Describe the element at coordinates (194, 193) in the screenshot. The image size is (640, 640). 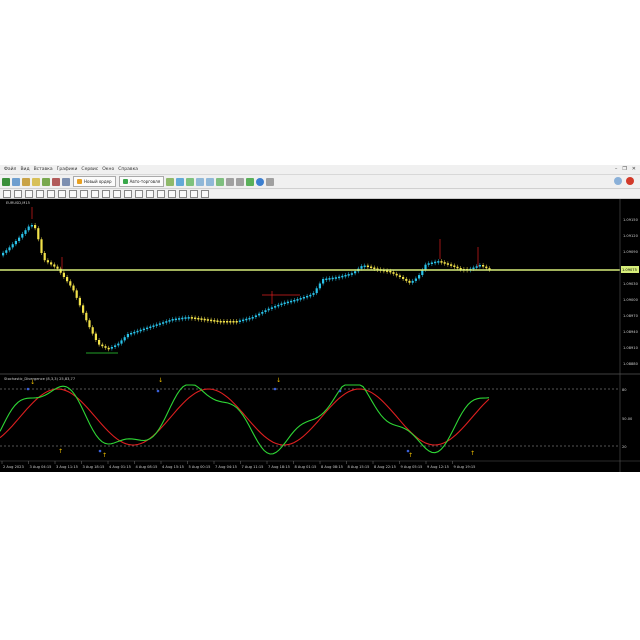
I see `w1-period-button` at that location.